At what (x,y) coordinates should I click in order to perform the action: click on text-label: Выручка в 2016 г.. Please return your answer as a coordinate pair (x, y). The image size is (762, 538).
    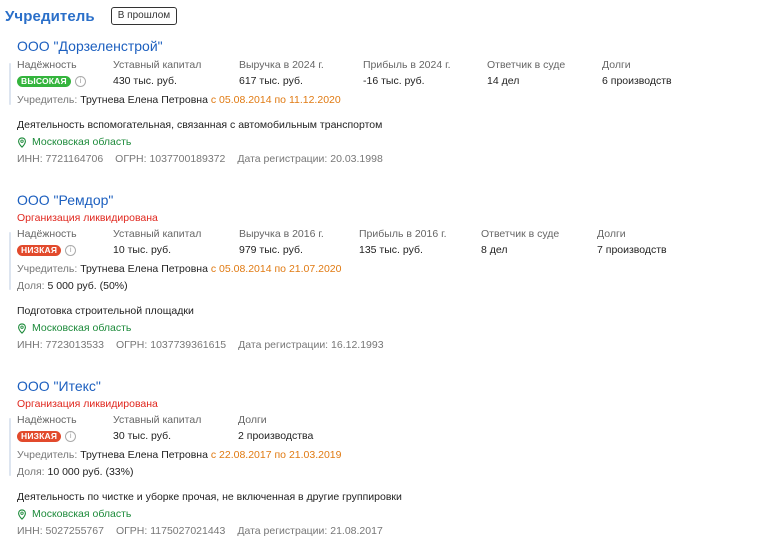
    Looking at the image, I should click on (281, 234).